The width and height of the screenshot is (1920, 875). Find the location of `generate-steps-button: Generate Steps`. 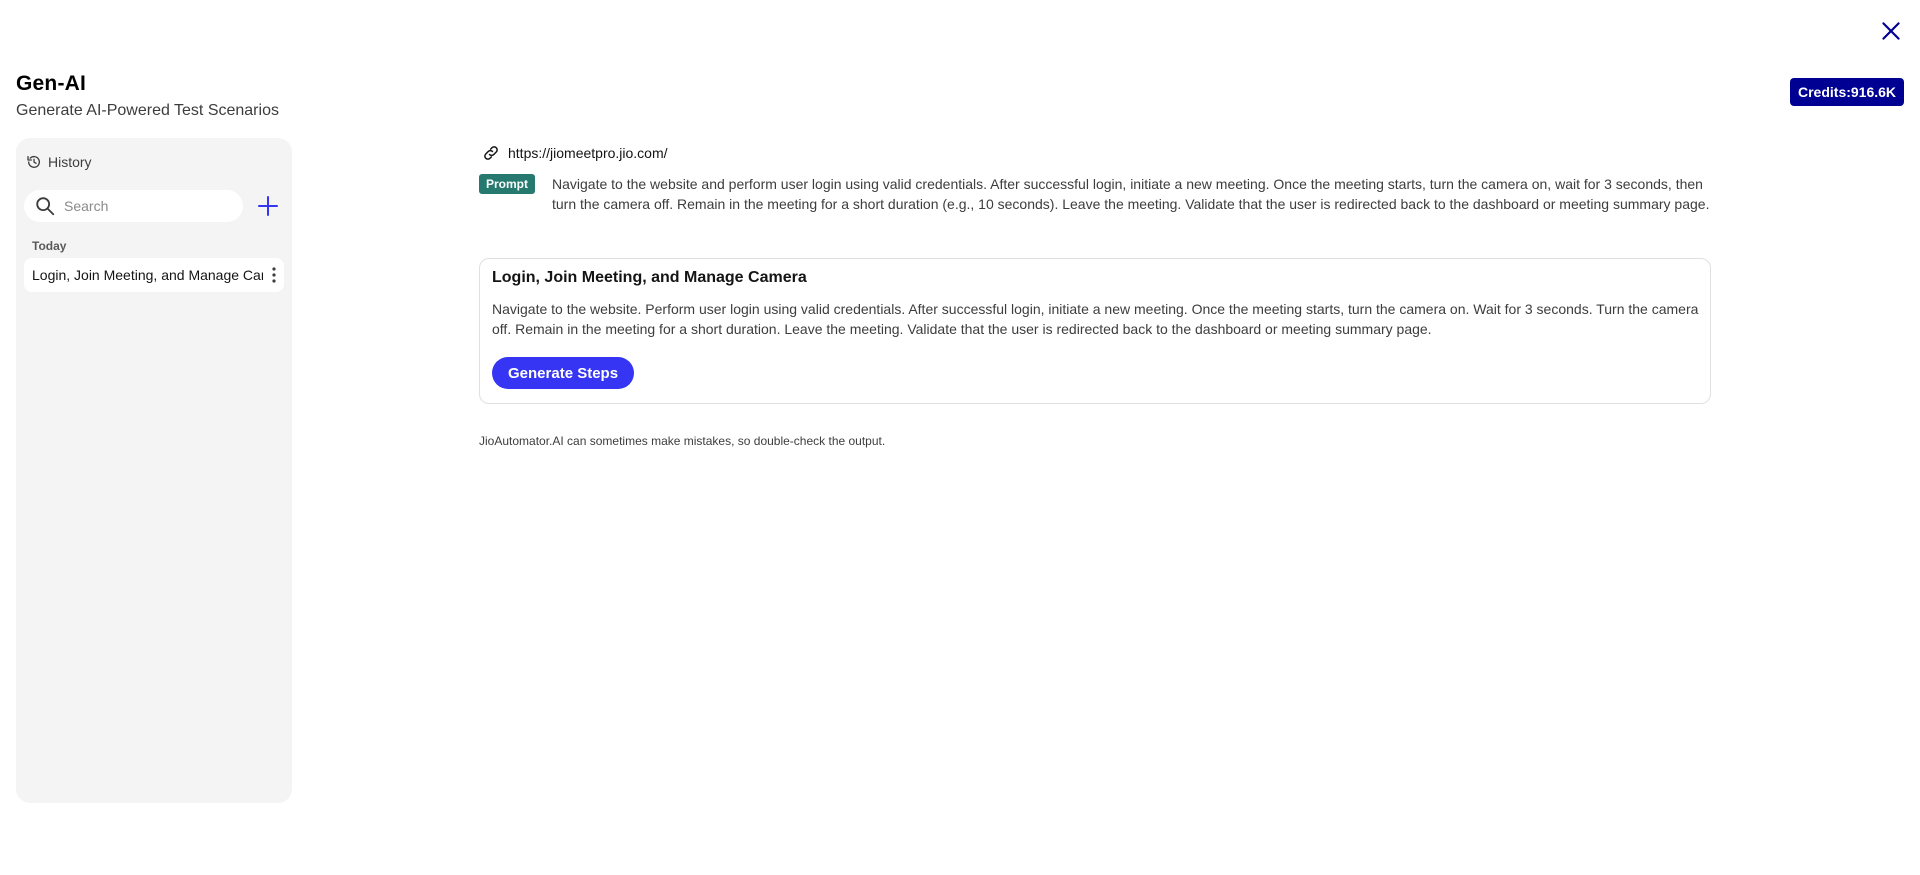

generate-steps-button: Generate Steps is located at coordinates (563, 373).